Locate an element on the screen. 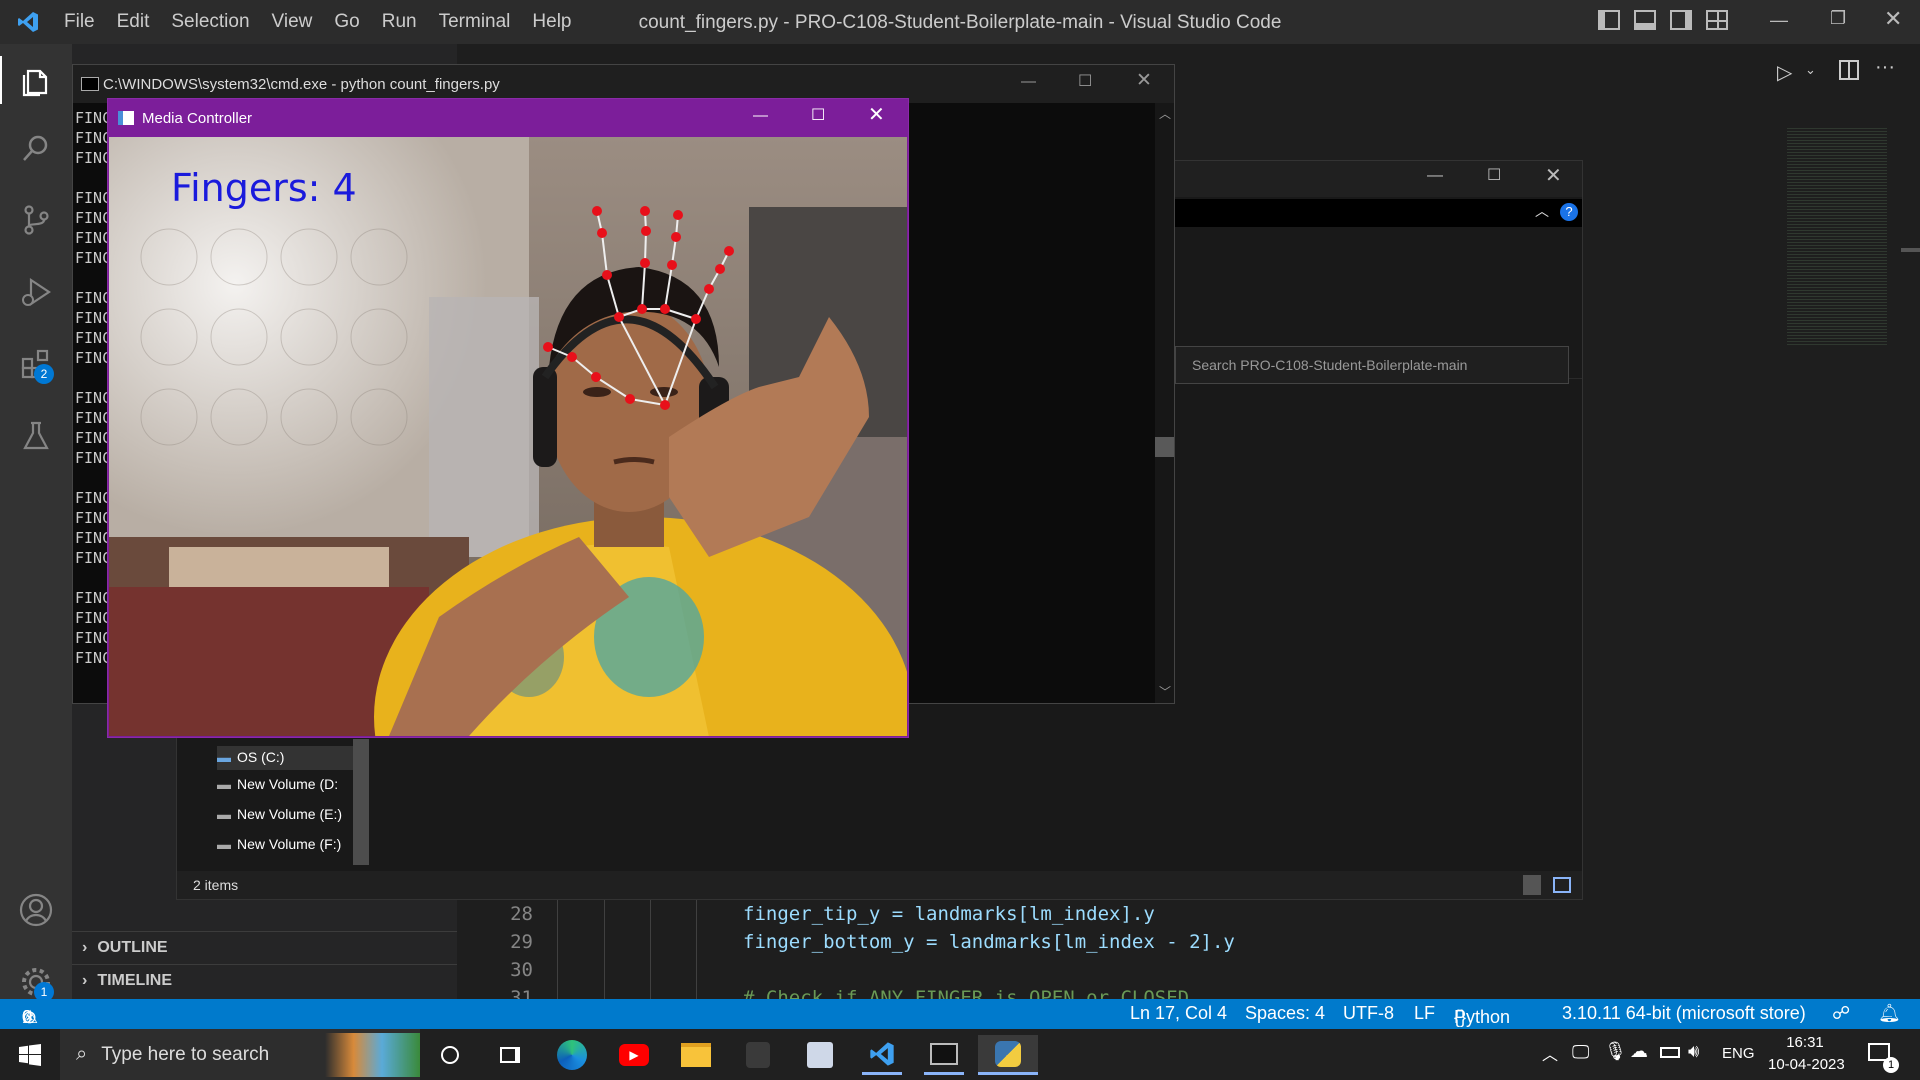 The width and height of the screenshot is (1920, 1080). restore-button: ❐ is located at coordinates (1838, 18).